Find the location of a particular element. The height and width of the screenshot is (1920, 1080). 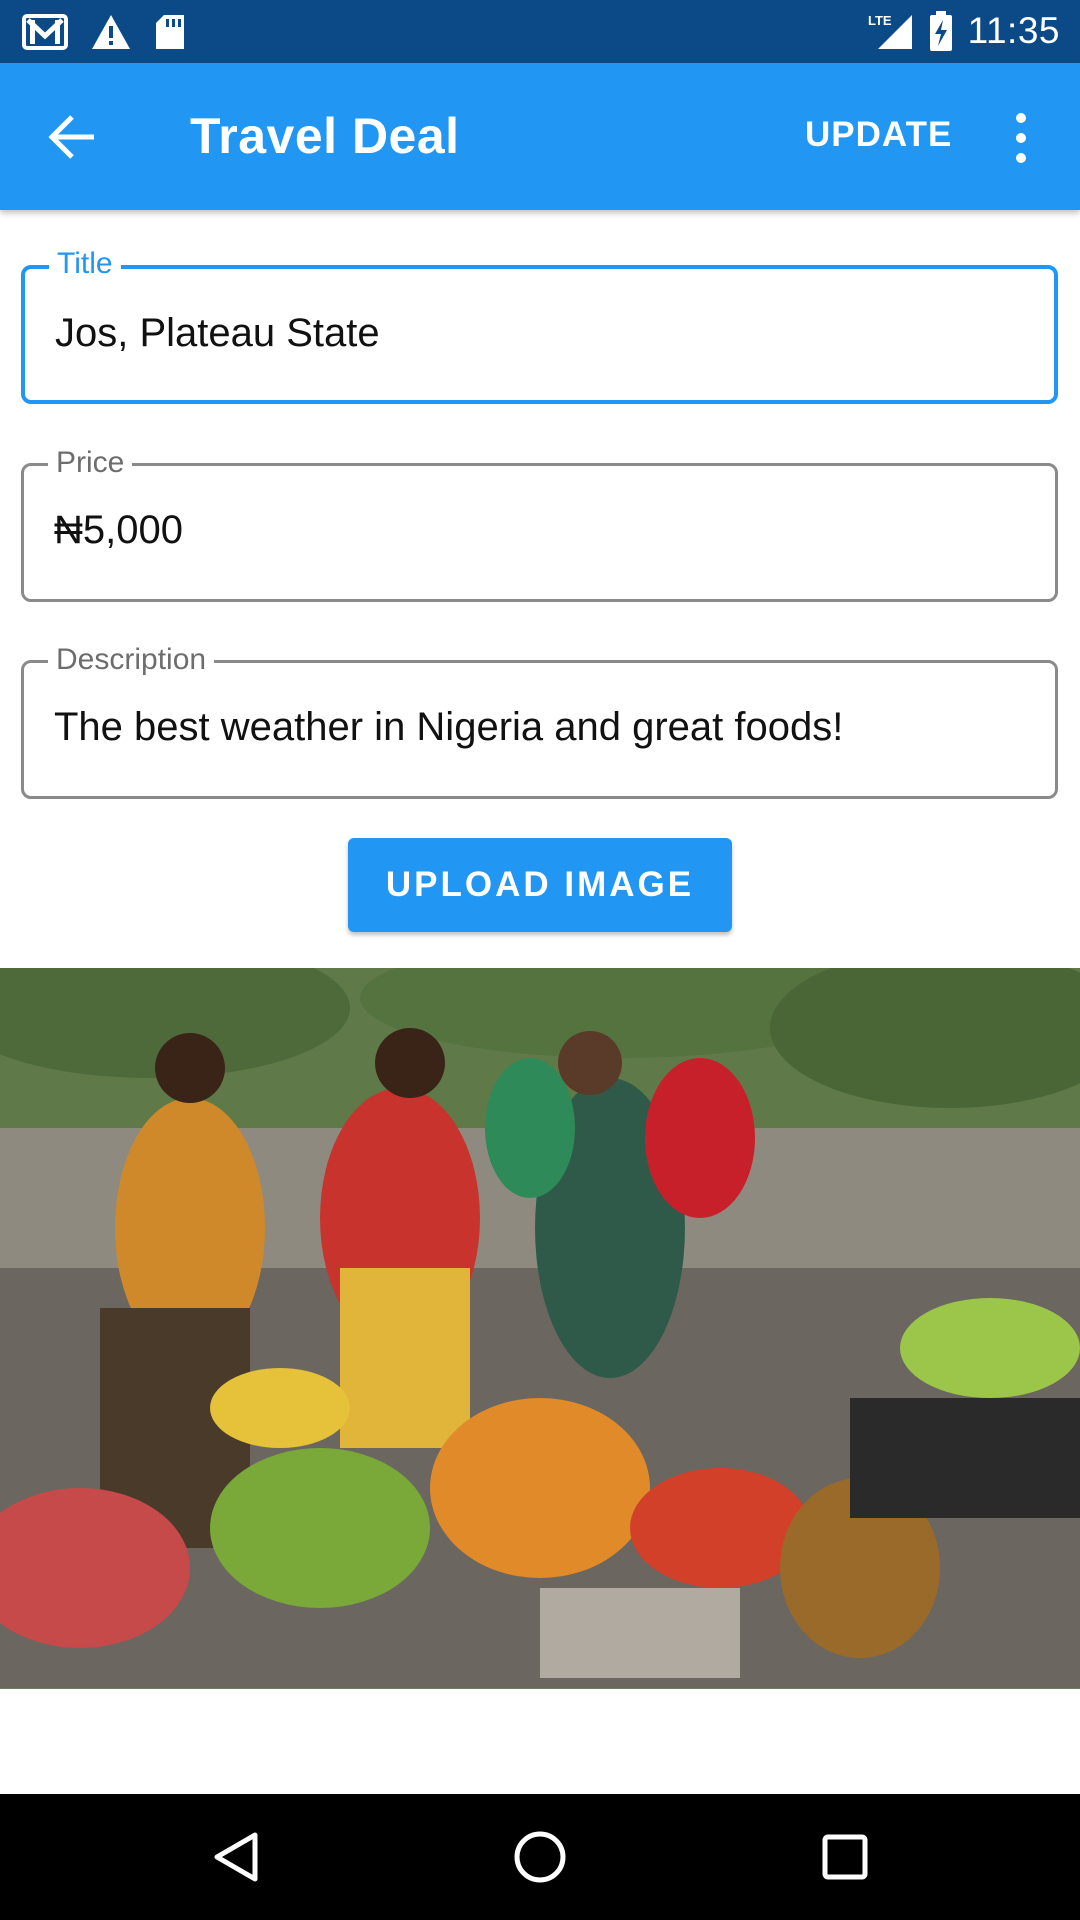

network-type-label: LTE is located at coordinates (880, 20).